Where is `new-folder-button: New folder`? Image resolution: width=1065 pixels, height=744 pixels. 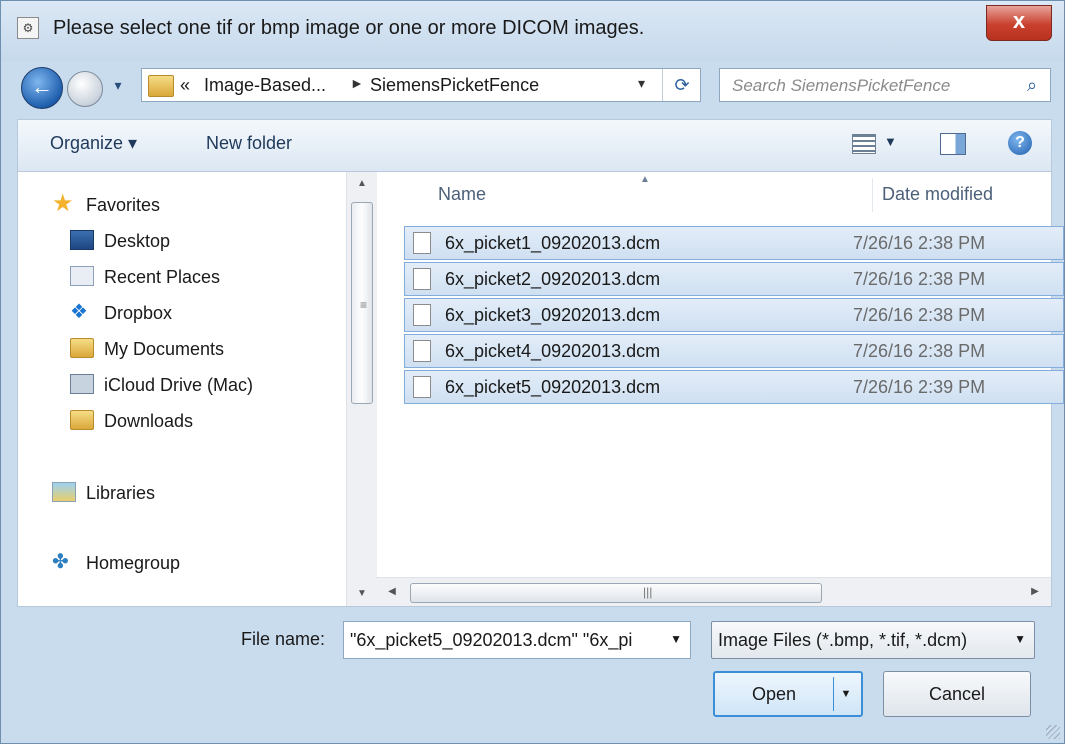 new-folder-button: New folder is located at coordinates (249, 143).